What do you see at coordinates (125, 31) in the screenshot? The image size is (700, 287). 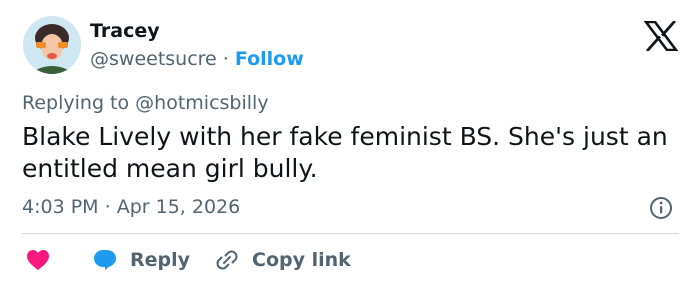 I see `author-name: Tracey` at bounding box center [125, 31].